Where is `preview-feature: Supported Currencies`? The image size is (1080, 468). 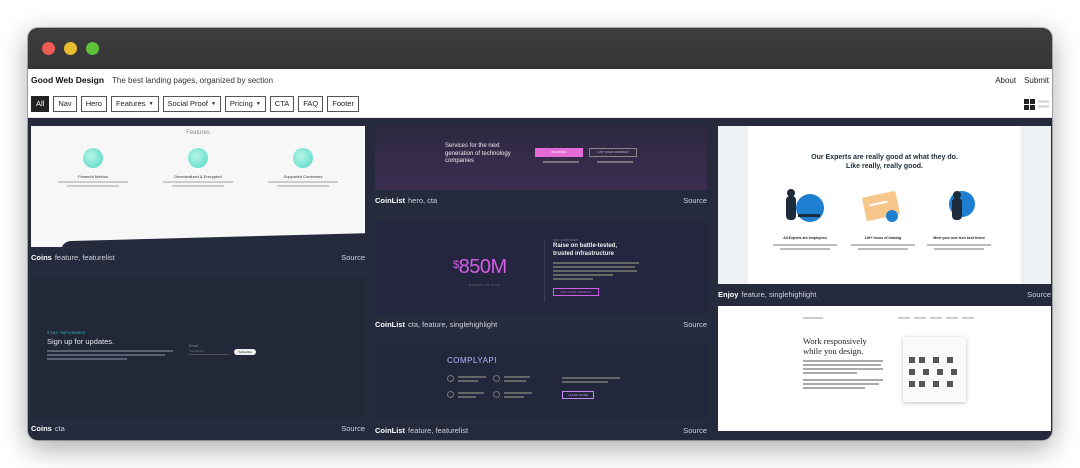 preview-feature: Supported Currencies is located at coordinates (303, 167).